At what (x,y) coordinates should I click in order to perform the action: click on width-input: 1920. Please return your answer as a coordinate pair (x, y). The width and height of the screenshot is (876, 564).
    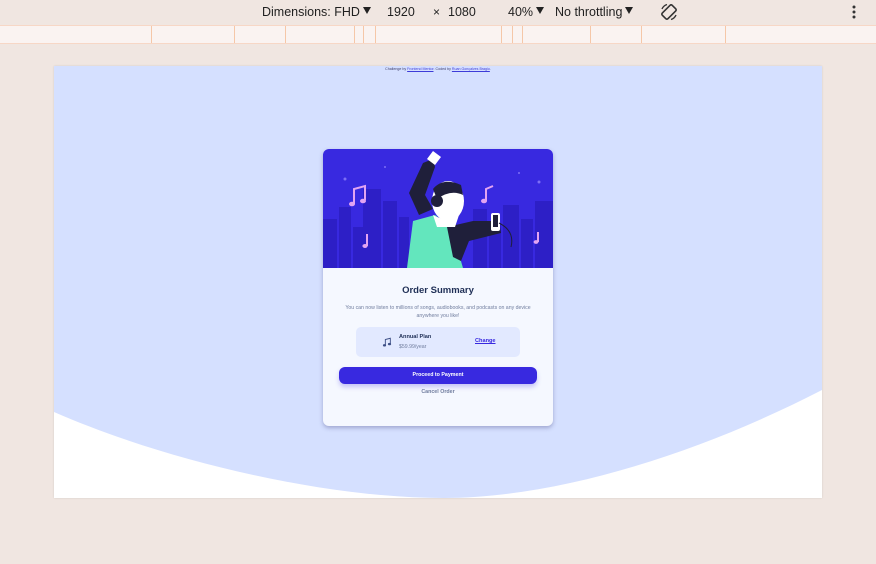
    Looking at the image, I should click on (401, 12).